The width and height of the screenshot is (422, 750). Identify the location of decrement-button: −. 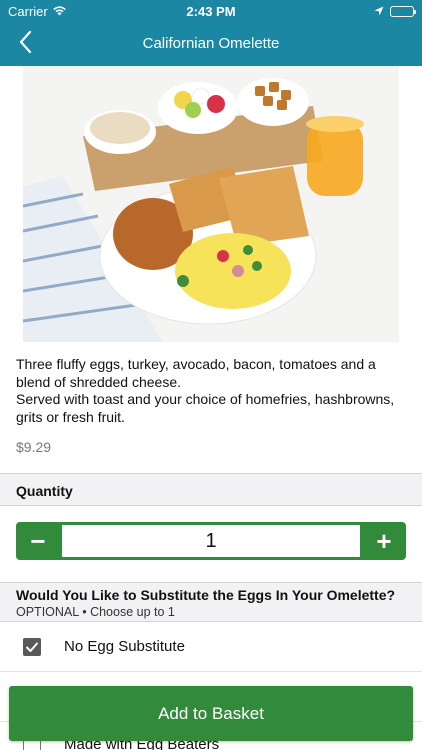
(38, 541).